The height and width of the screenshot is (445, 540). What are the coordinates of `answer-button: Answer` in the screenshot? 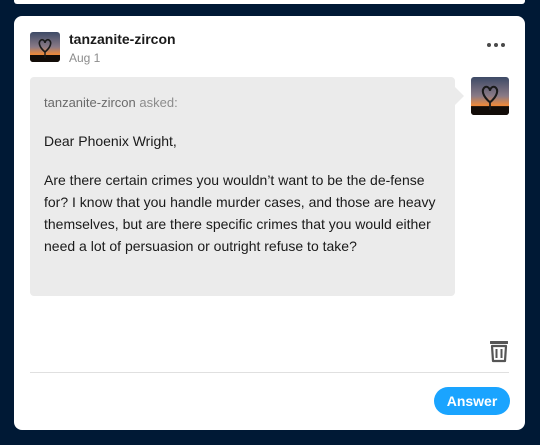 It's located at (472, 401).